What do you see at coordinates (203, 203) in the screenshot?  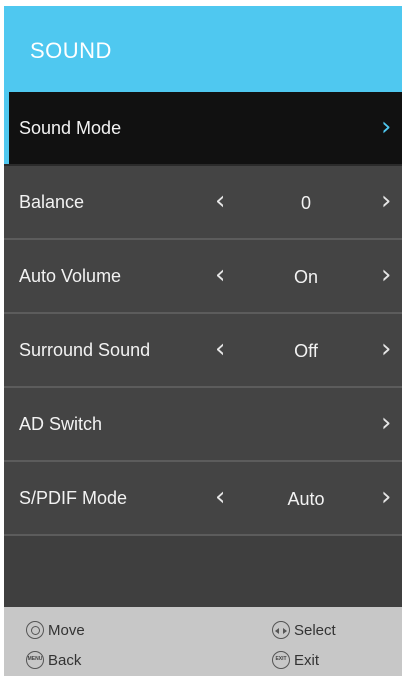 I see `menu-item-balance: Balance ‹ 0 ›` at bounding box center [203, 203].